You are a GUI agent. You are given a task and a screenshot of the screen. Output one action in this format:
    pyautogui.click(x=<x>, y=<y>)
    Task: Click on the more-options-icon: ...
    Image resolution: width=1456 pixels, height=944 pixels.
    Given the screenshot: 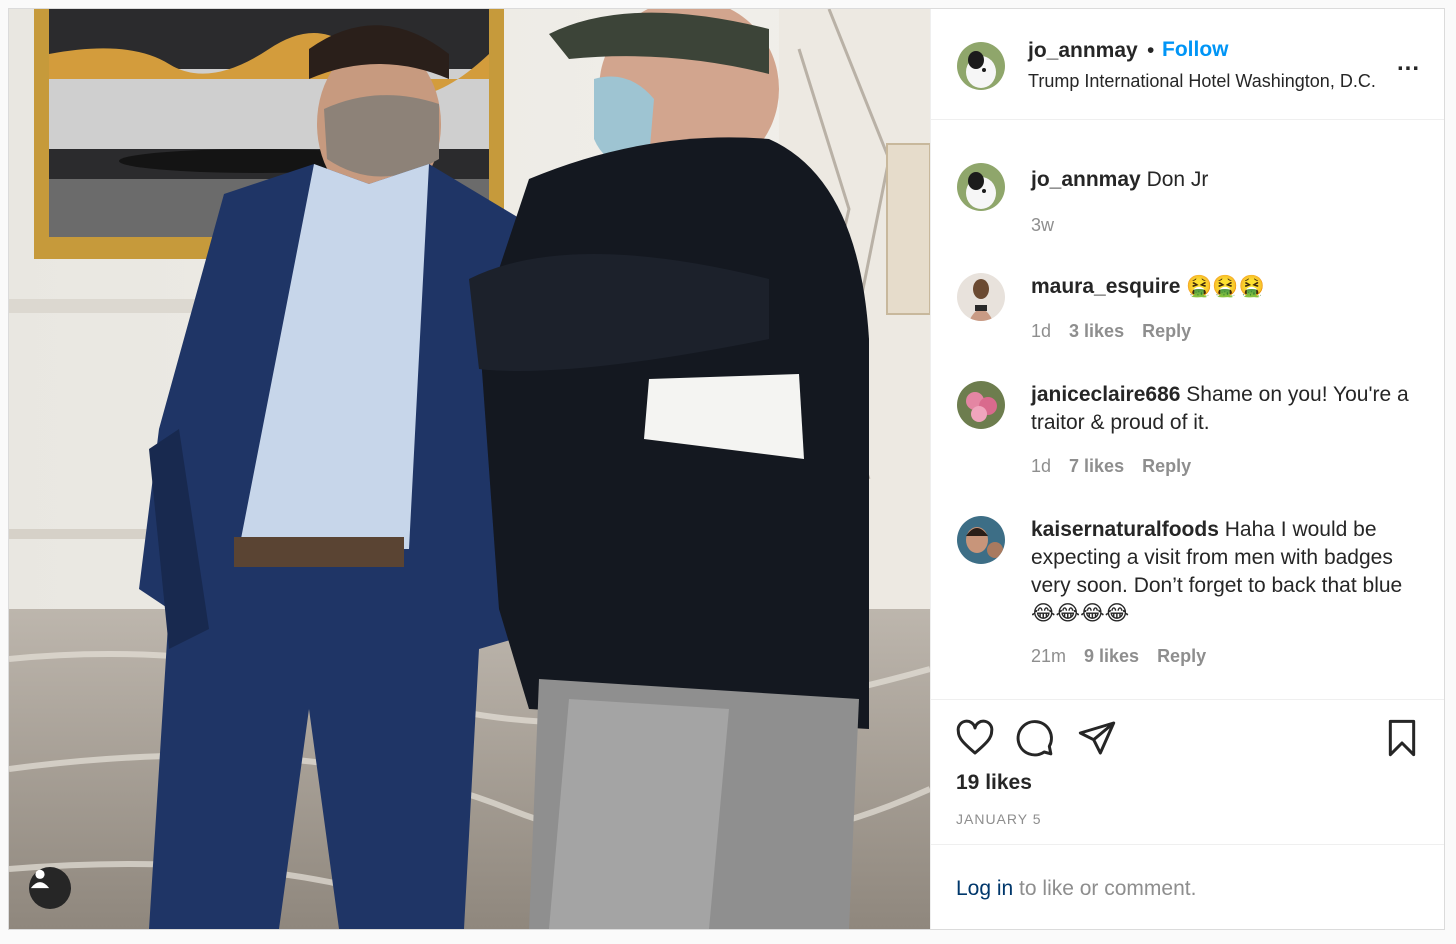 What is the action you would take?
    pyautogui.click(x=1408, y=63)
    